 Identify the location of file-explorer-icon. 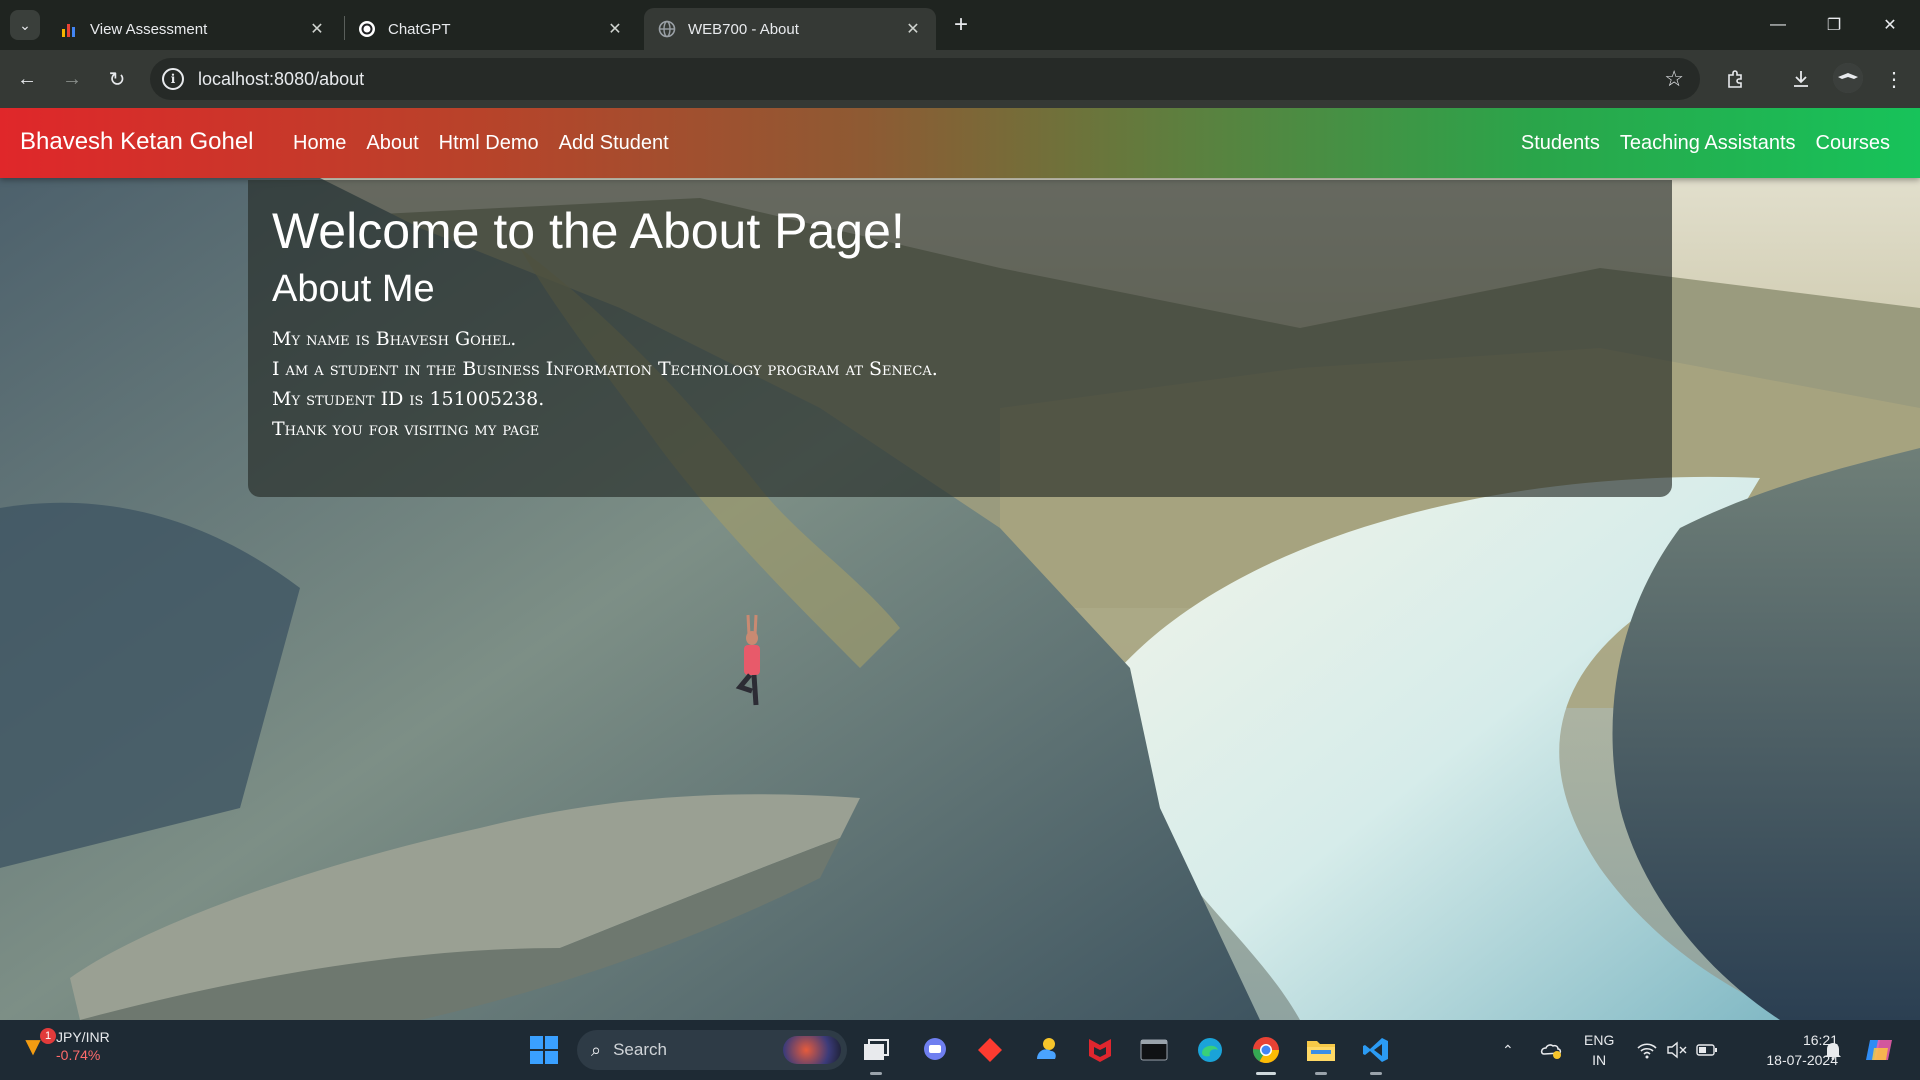
(1321, 1053).